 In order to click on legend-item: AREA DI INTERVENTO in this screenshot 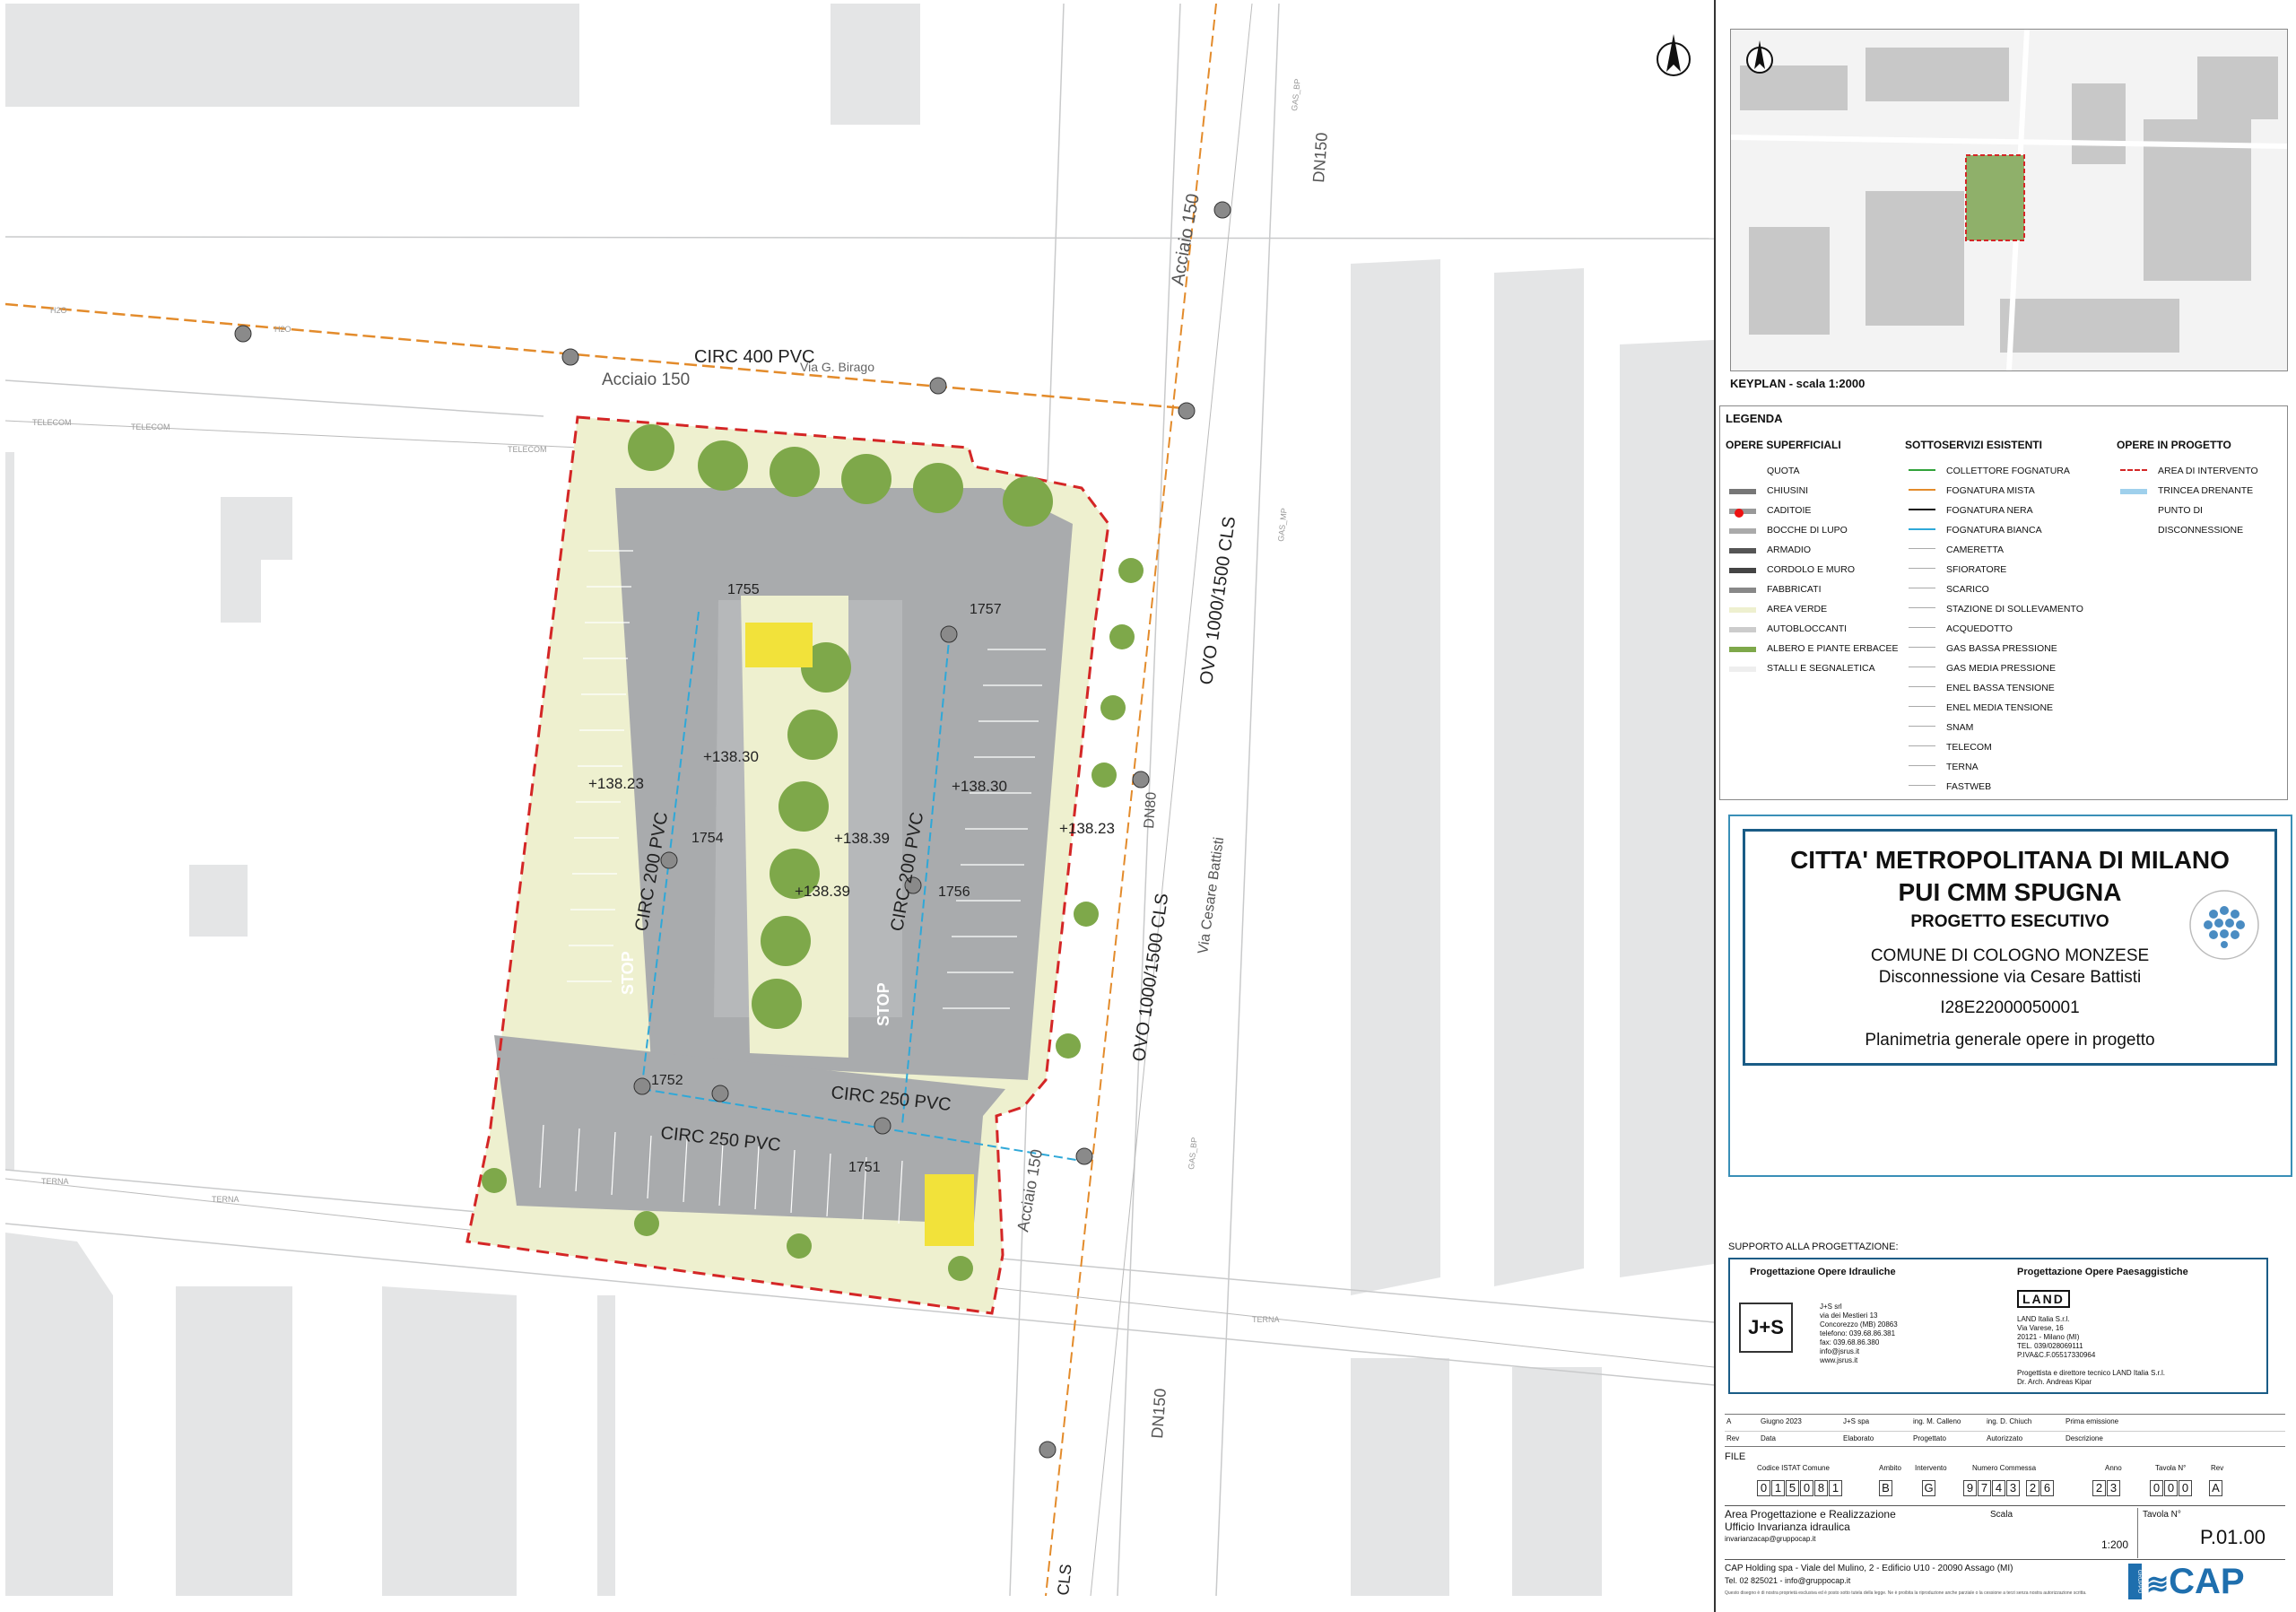, I will do `click(2208, 471)`.